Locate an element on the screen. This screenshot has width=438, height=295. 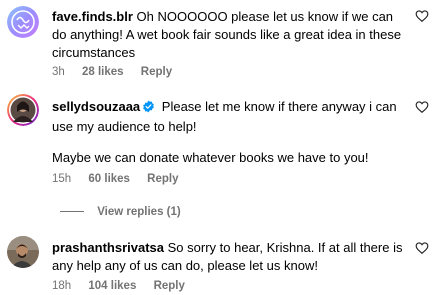
comment-time: 18h is located at coordinates (61, 286).